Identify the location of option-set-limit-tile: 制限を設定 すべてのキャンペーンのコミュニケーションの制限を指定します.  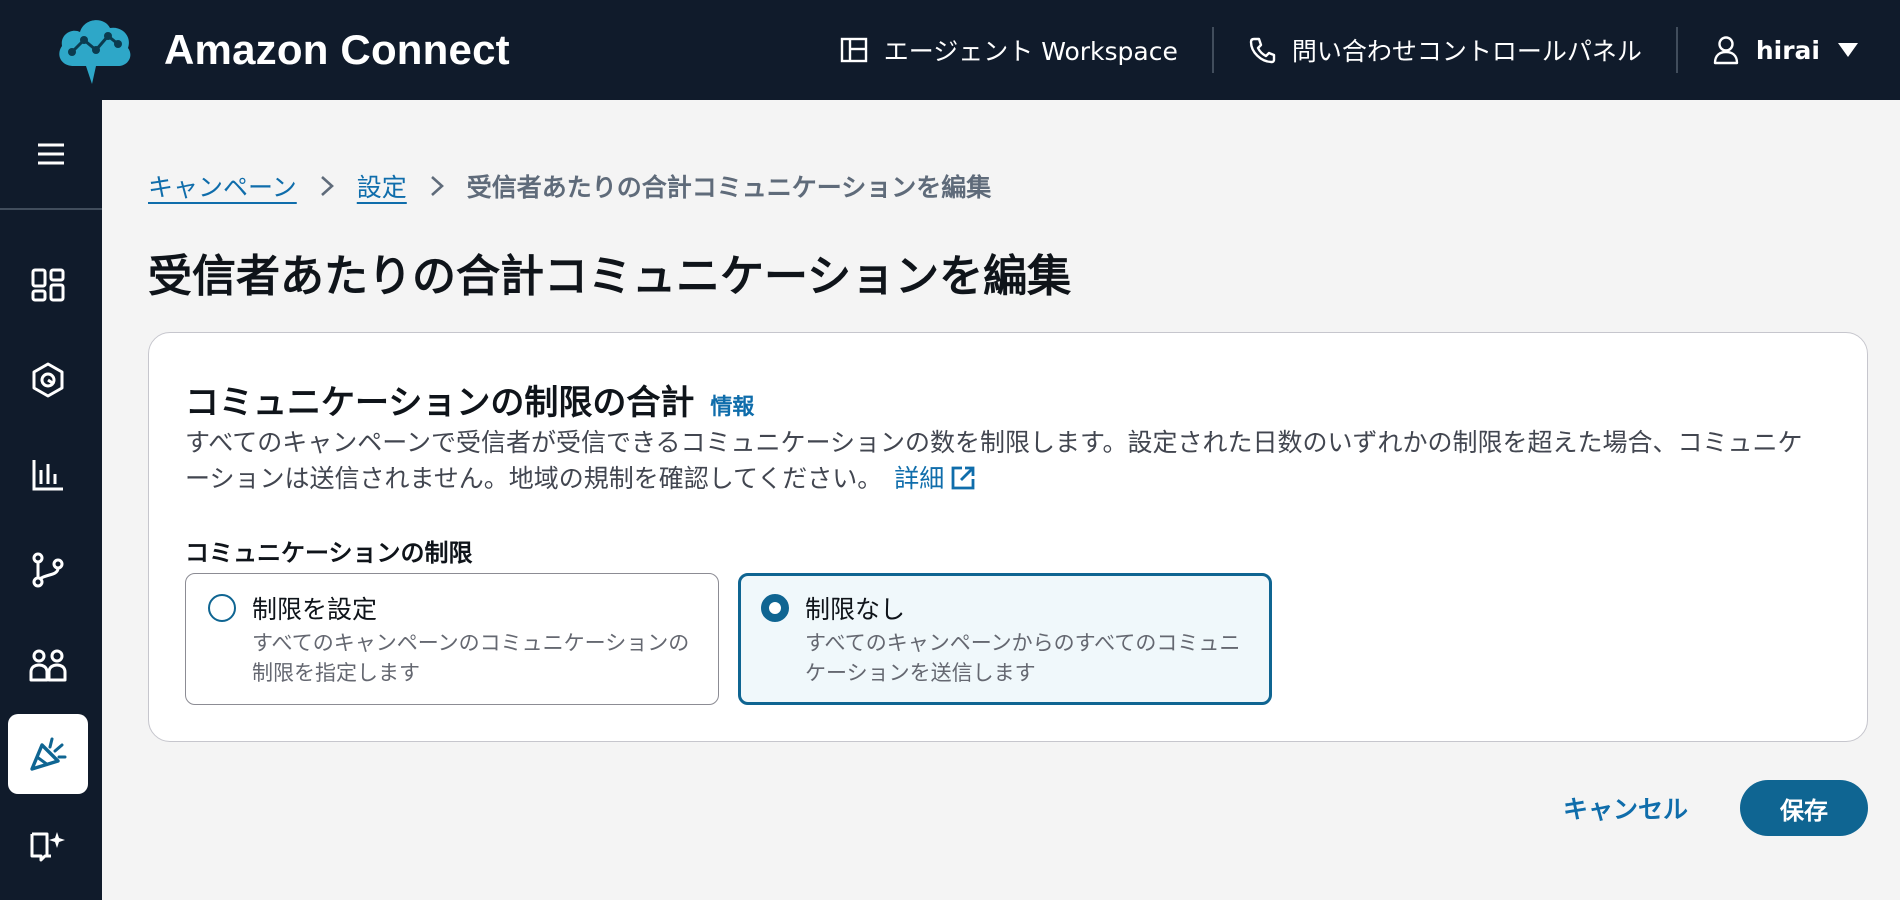
(452, 639).